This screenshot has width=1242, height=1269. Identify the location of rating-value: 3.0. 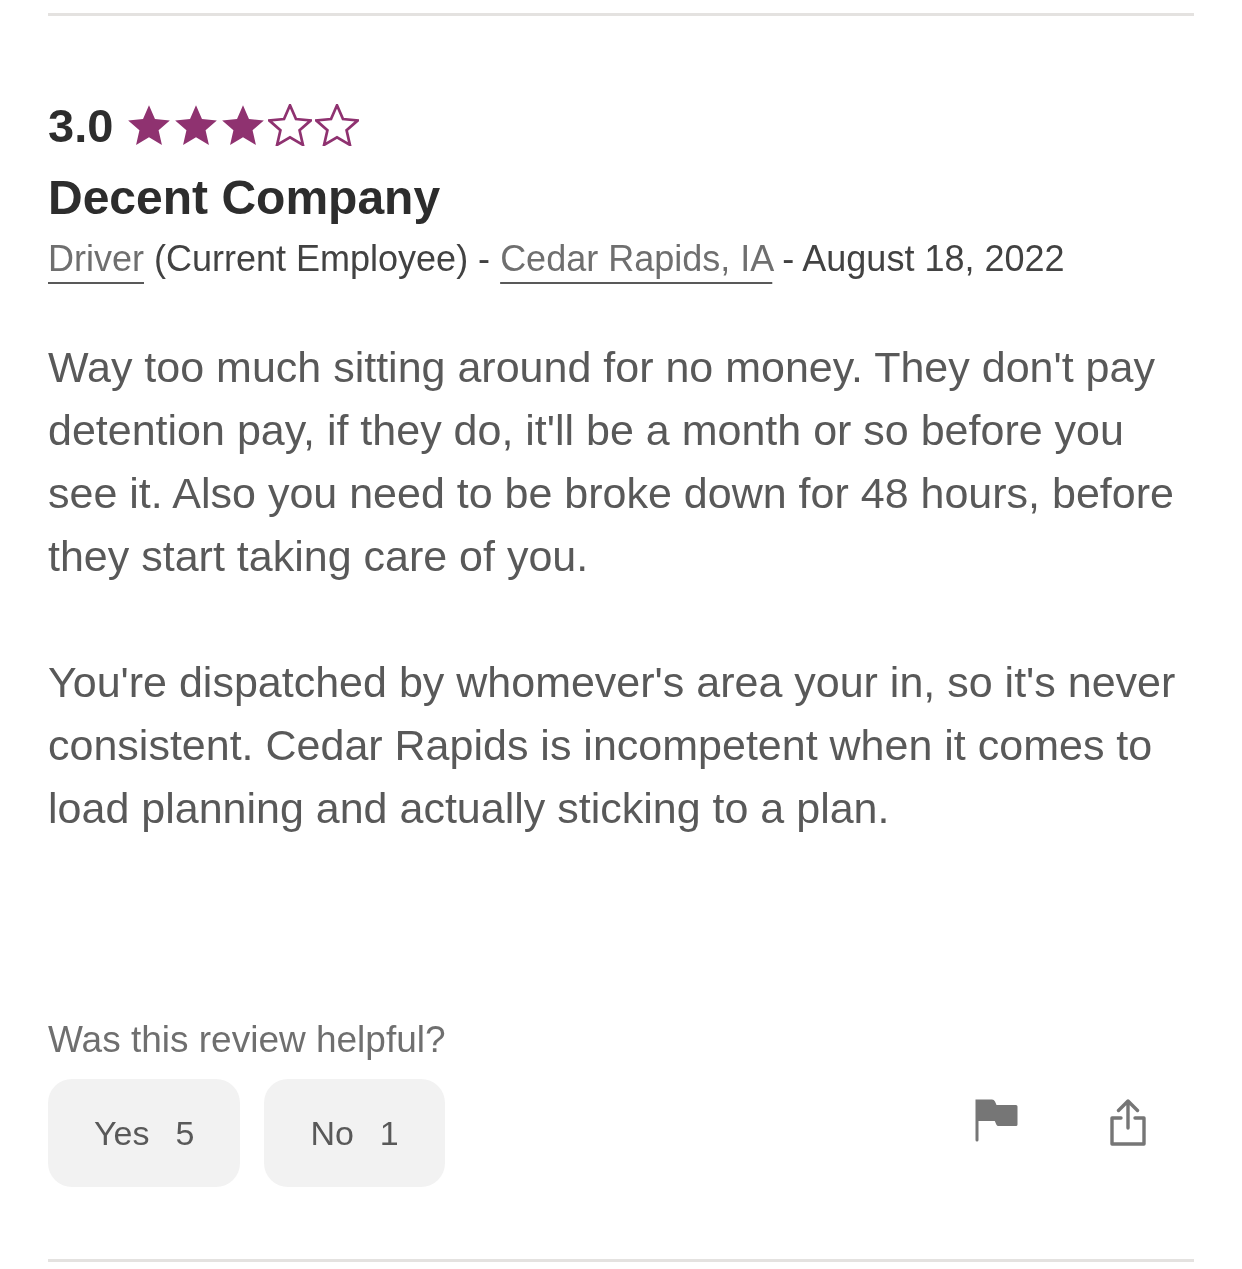
(81, 125).